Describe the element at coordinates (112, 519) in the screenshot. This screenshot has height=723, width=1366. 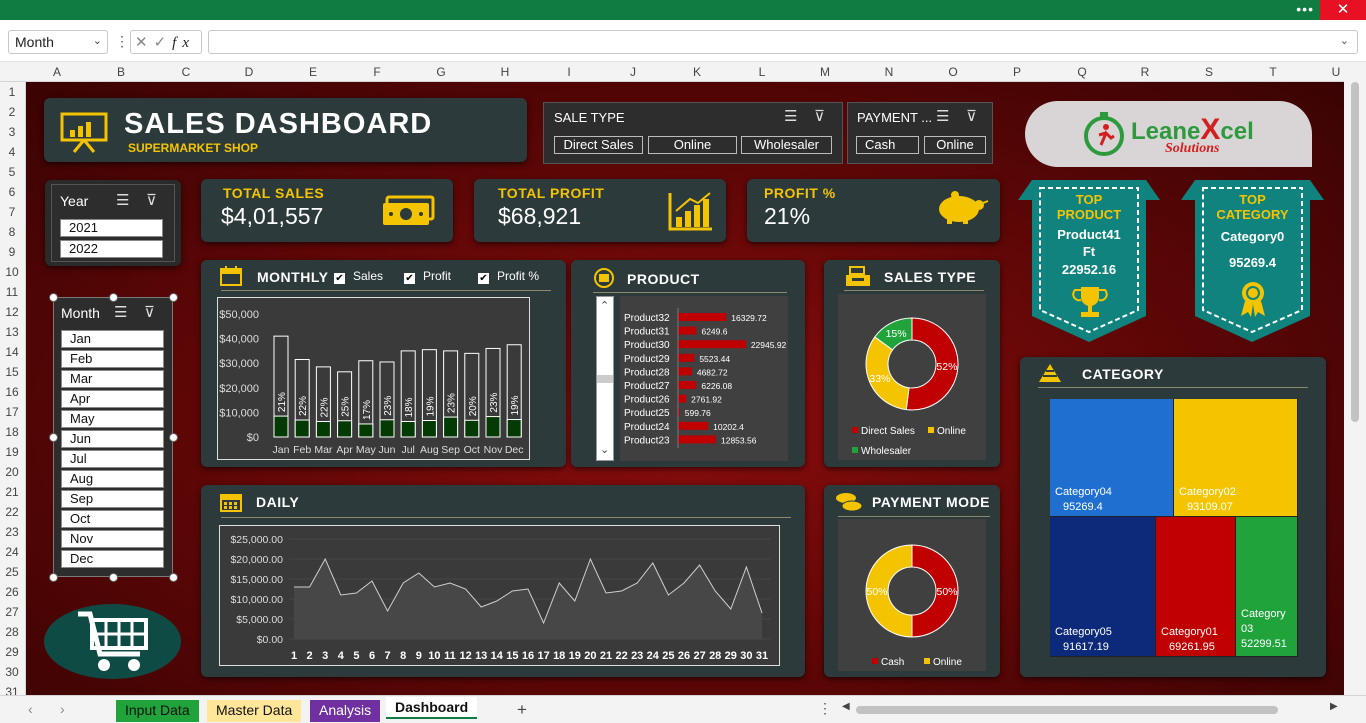
I see `slicer-item-month: Oct` at that location.